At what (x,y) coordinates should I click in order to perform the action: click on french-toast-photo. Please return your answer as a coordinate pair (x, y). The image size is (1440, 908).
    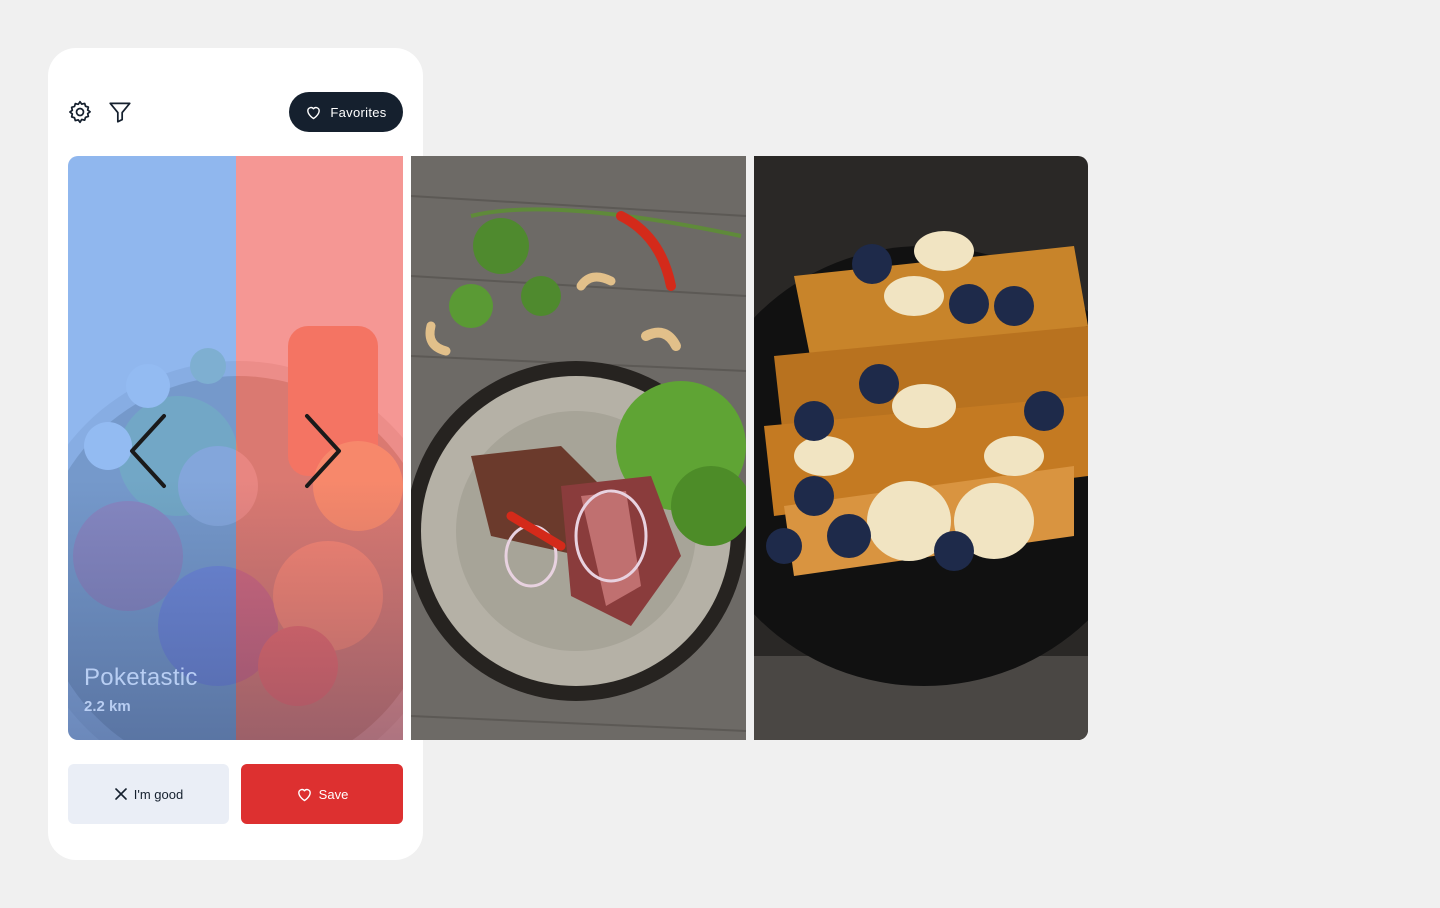
    Looking at the image, I should click on (921, 448).